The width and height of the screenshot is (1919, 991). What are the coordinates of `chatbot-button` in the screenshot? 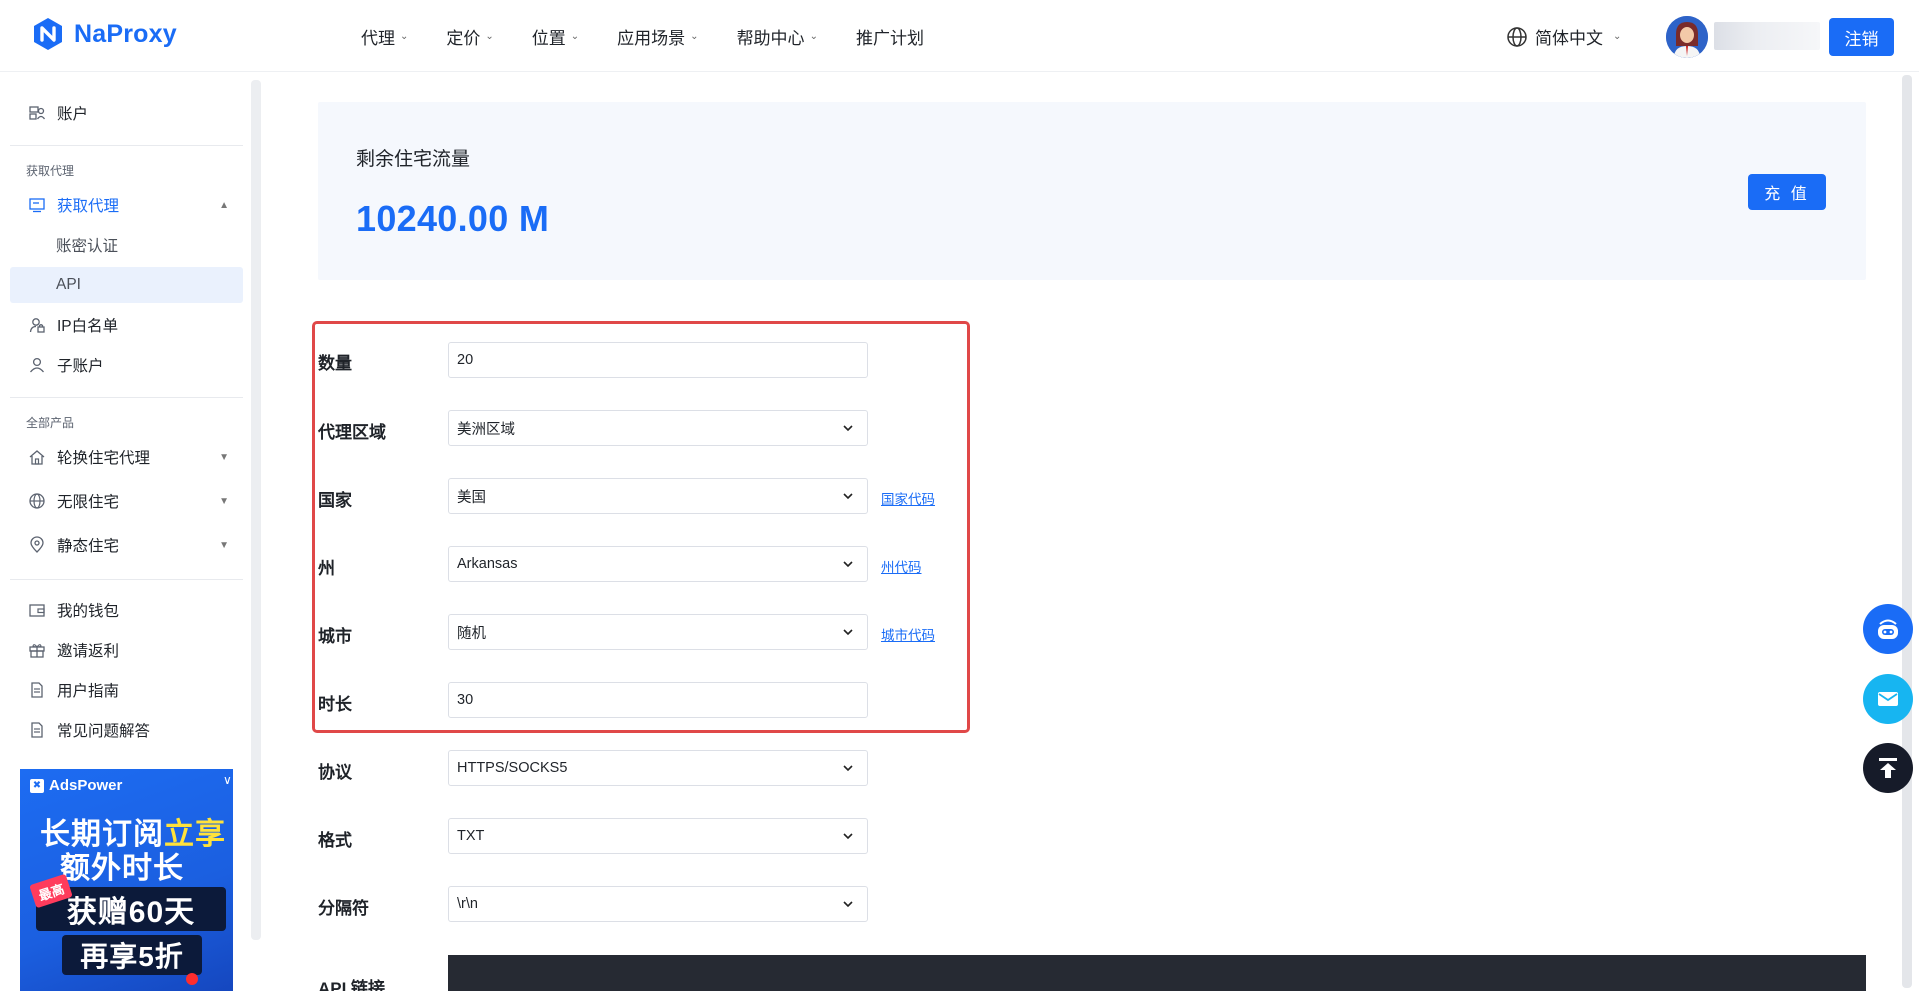 It's located at (1888, 629).